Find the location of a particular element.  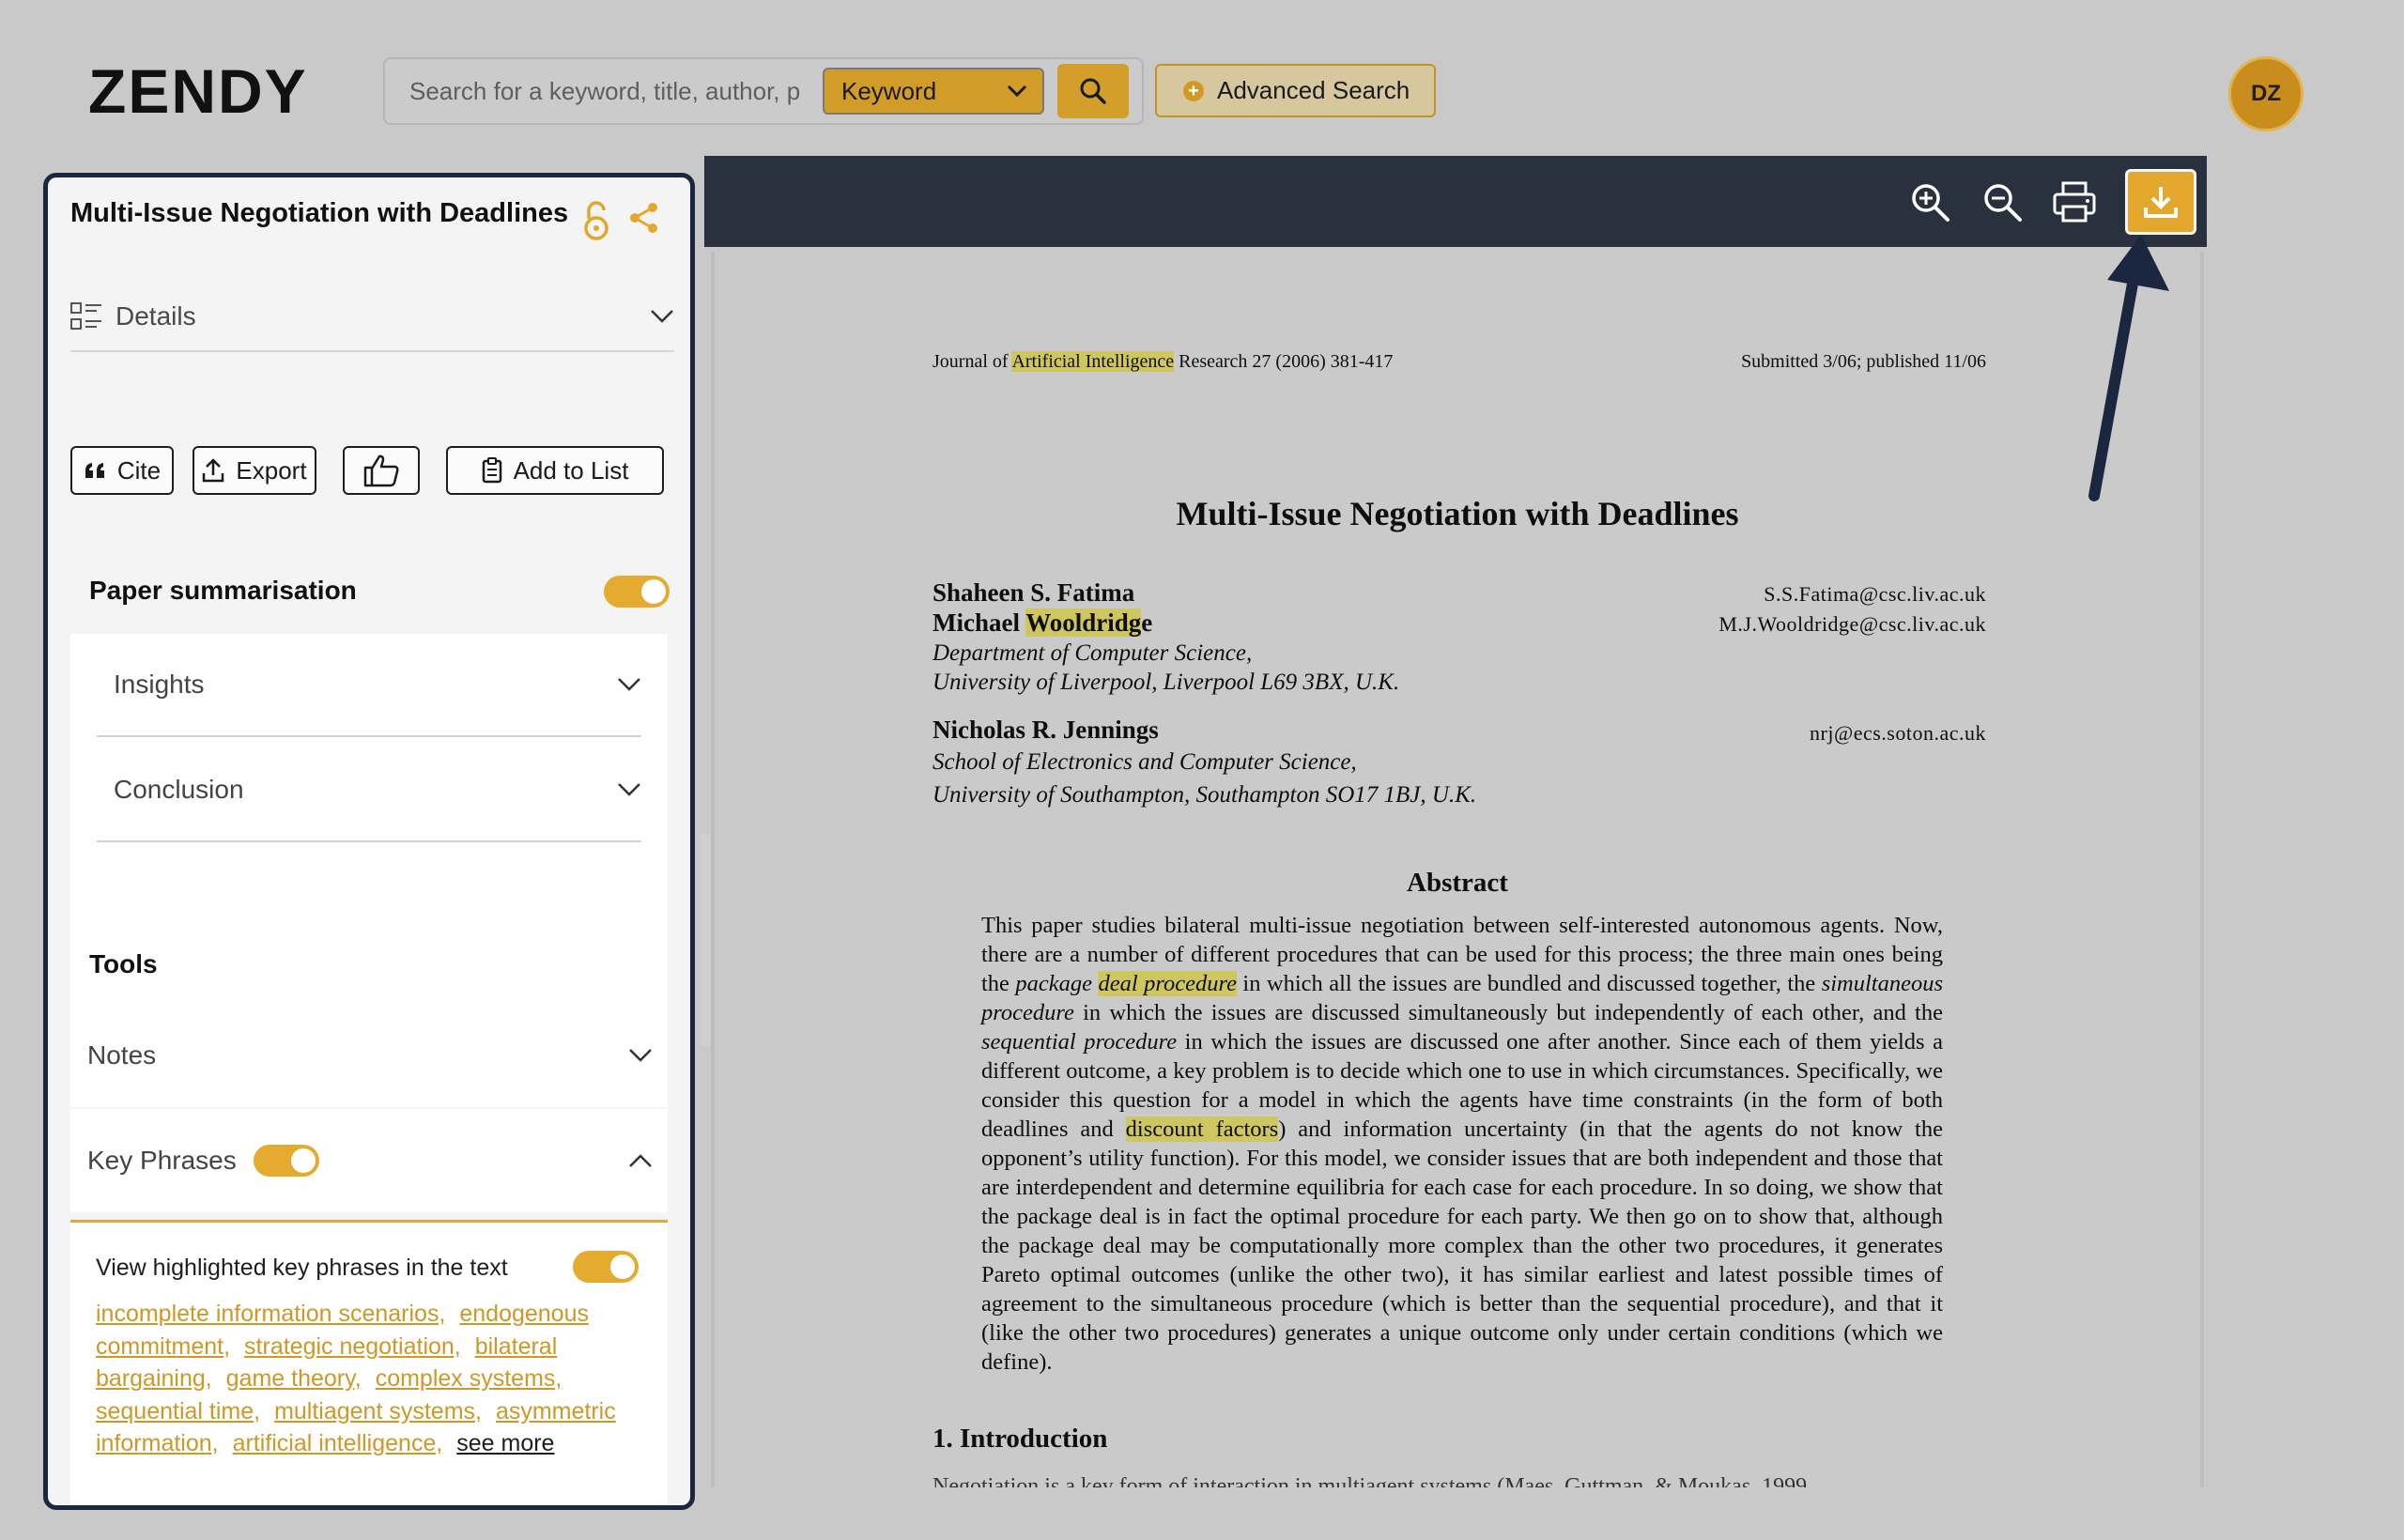

zoom-out-button is located at coordinates (2002, 201).